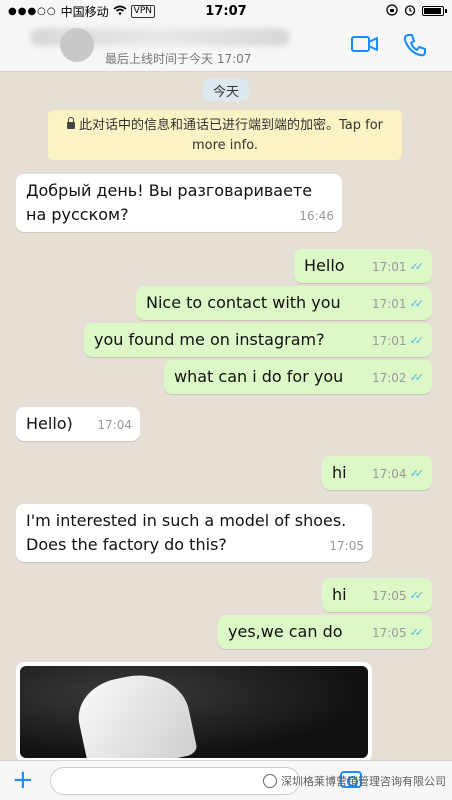 The image size is (452, 800). I want to click on status-time: 17:07, so click(226, 11).